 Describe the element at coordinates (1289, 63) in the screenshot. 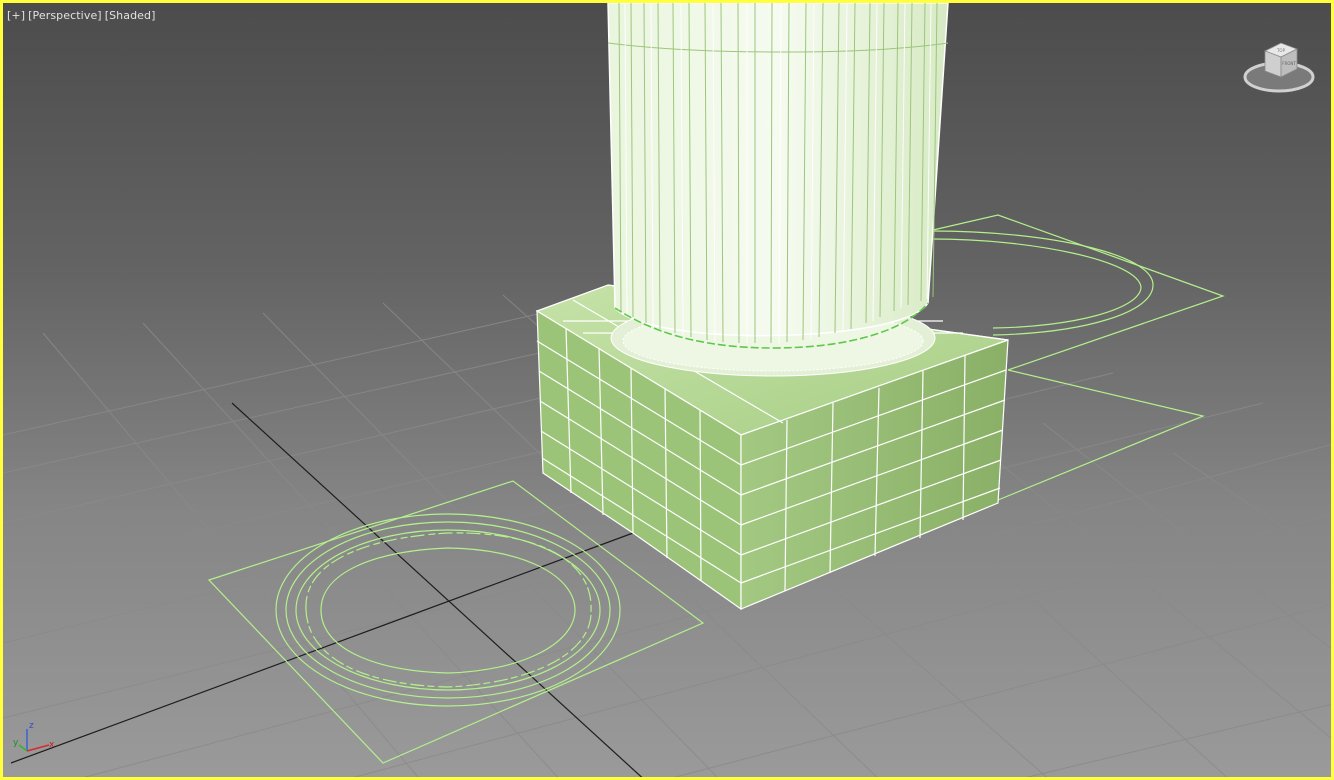

I see `viewcube-front-label: FRONT` at that location.